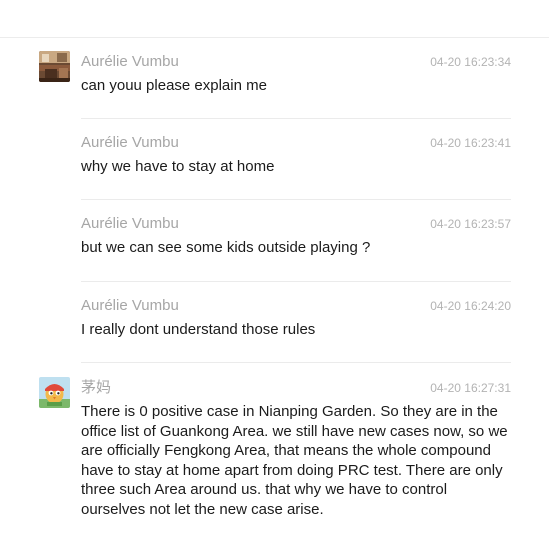 Image resolution: width=549 pixels, height=552 pixels. What do you see at coordinates (198, 329) in the screenshot?
I see `message-text: I really dont understand those rules` at bounding box center [198, 329].